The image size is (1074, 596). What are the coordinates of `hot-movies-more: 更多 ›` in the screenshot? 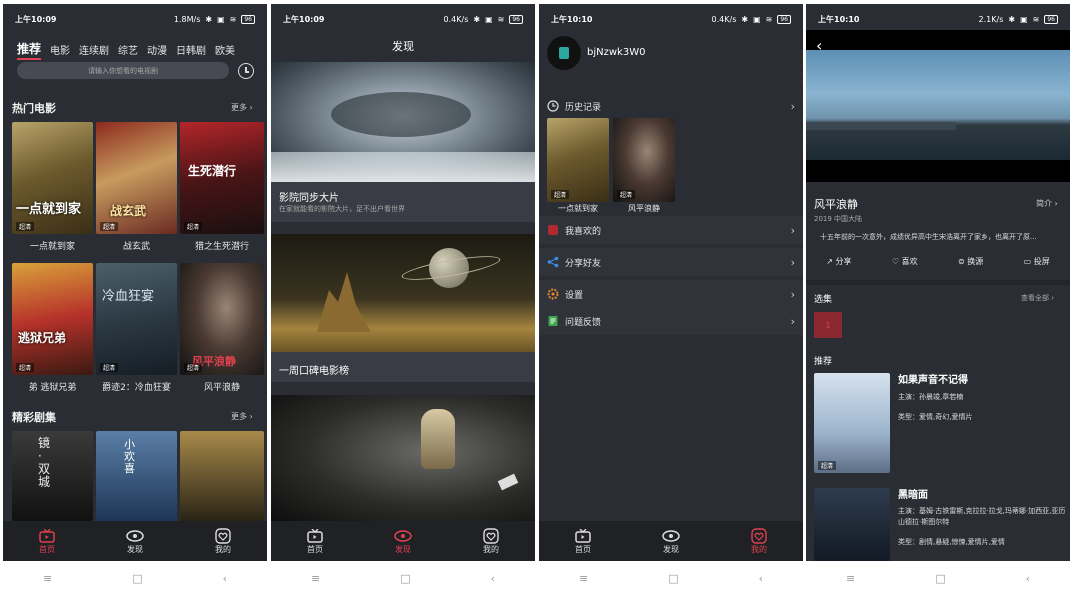 It's located at (242, 107).